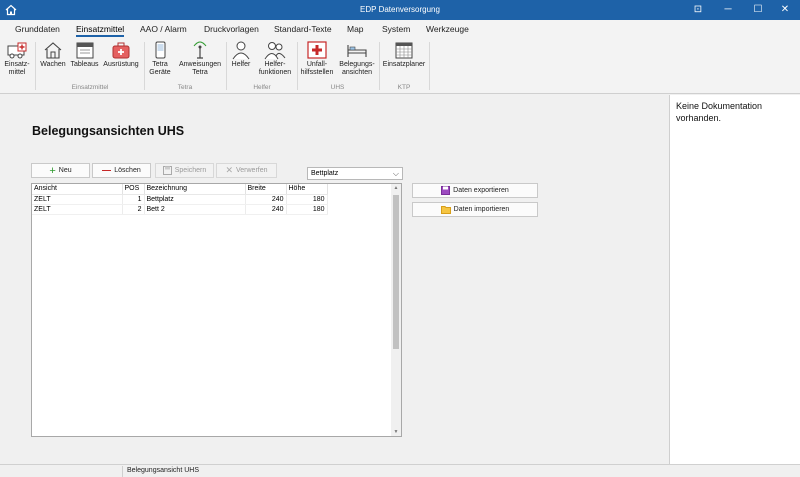  Describe the element at coordinates (121, 50) in the screenshot. I see `medkit-icon` at that location.